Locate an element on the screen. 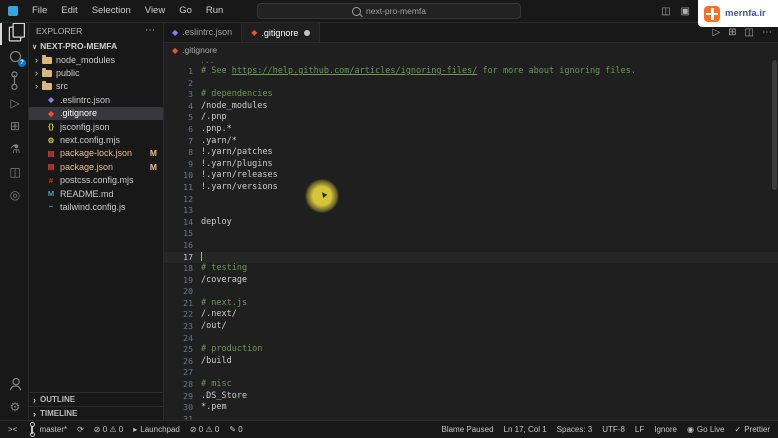 This screenshot has height=438, width=778. code-line: 23/out/ is located at coordinates (470, 327).